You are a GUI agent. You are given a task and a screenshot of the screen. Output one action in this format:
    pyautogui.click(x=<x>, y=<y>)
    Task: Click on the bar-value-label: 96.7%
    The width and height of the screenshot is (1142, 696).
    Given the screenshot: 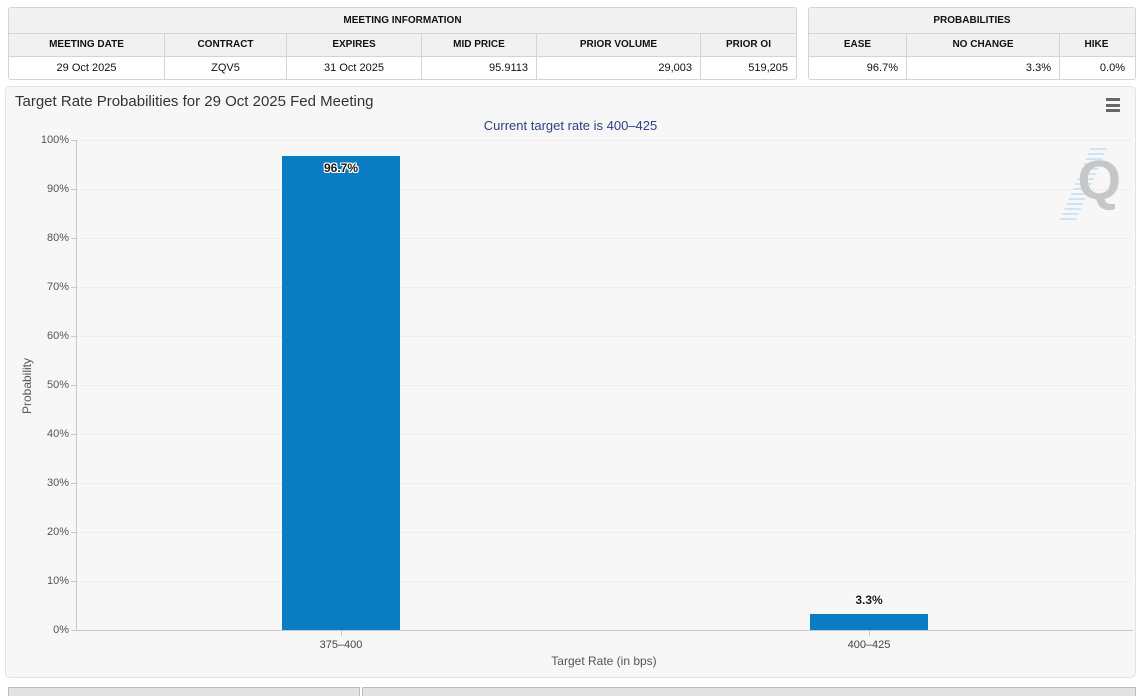 What is the action you would take?
    pyautogui.click(x=341, y=168)
    